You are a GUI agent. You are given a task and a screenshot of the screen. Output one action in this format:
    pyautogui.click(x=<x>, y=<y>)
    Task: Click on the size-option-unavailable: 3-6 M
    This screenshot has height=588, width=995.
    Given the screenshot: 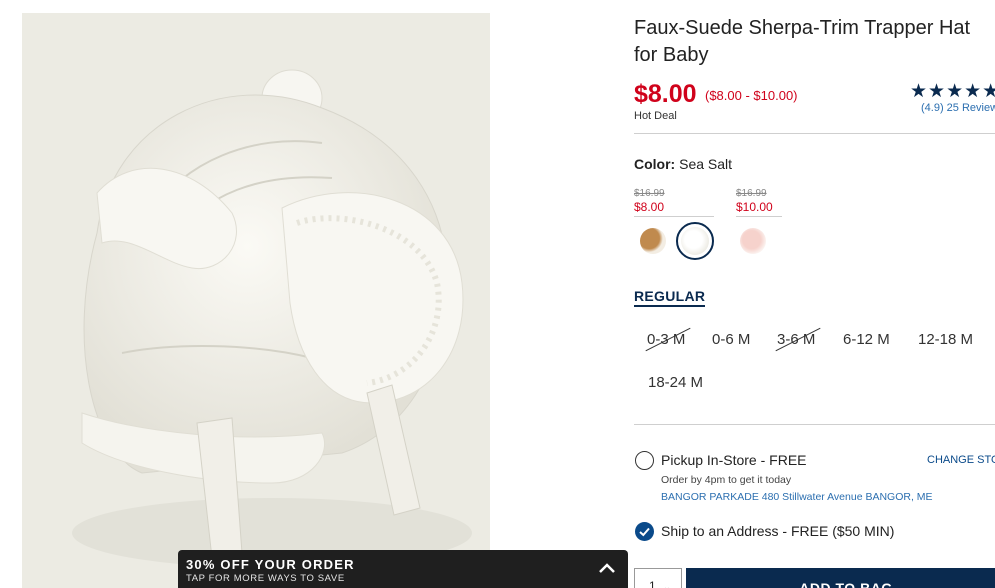 What is the action you would take?
    pyautogui.click(x=796, y=339)
    